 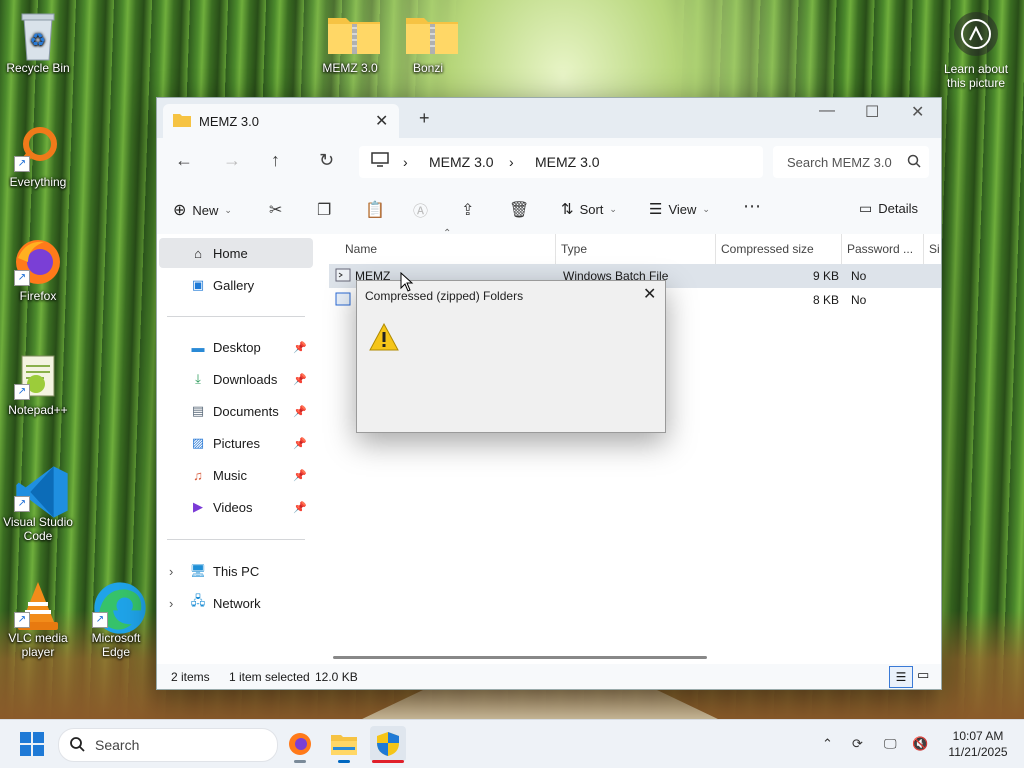 I want to click on display-icon: 🖵, so click(x=890, y=744).